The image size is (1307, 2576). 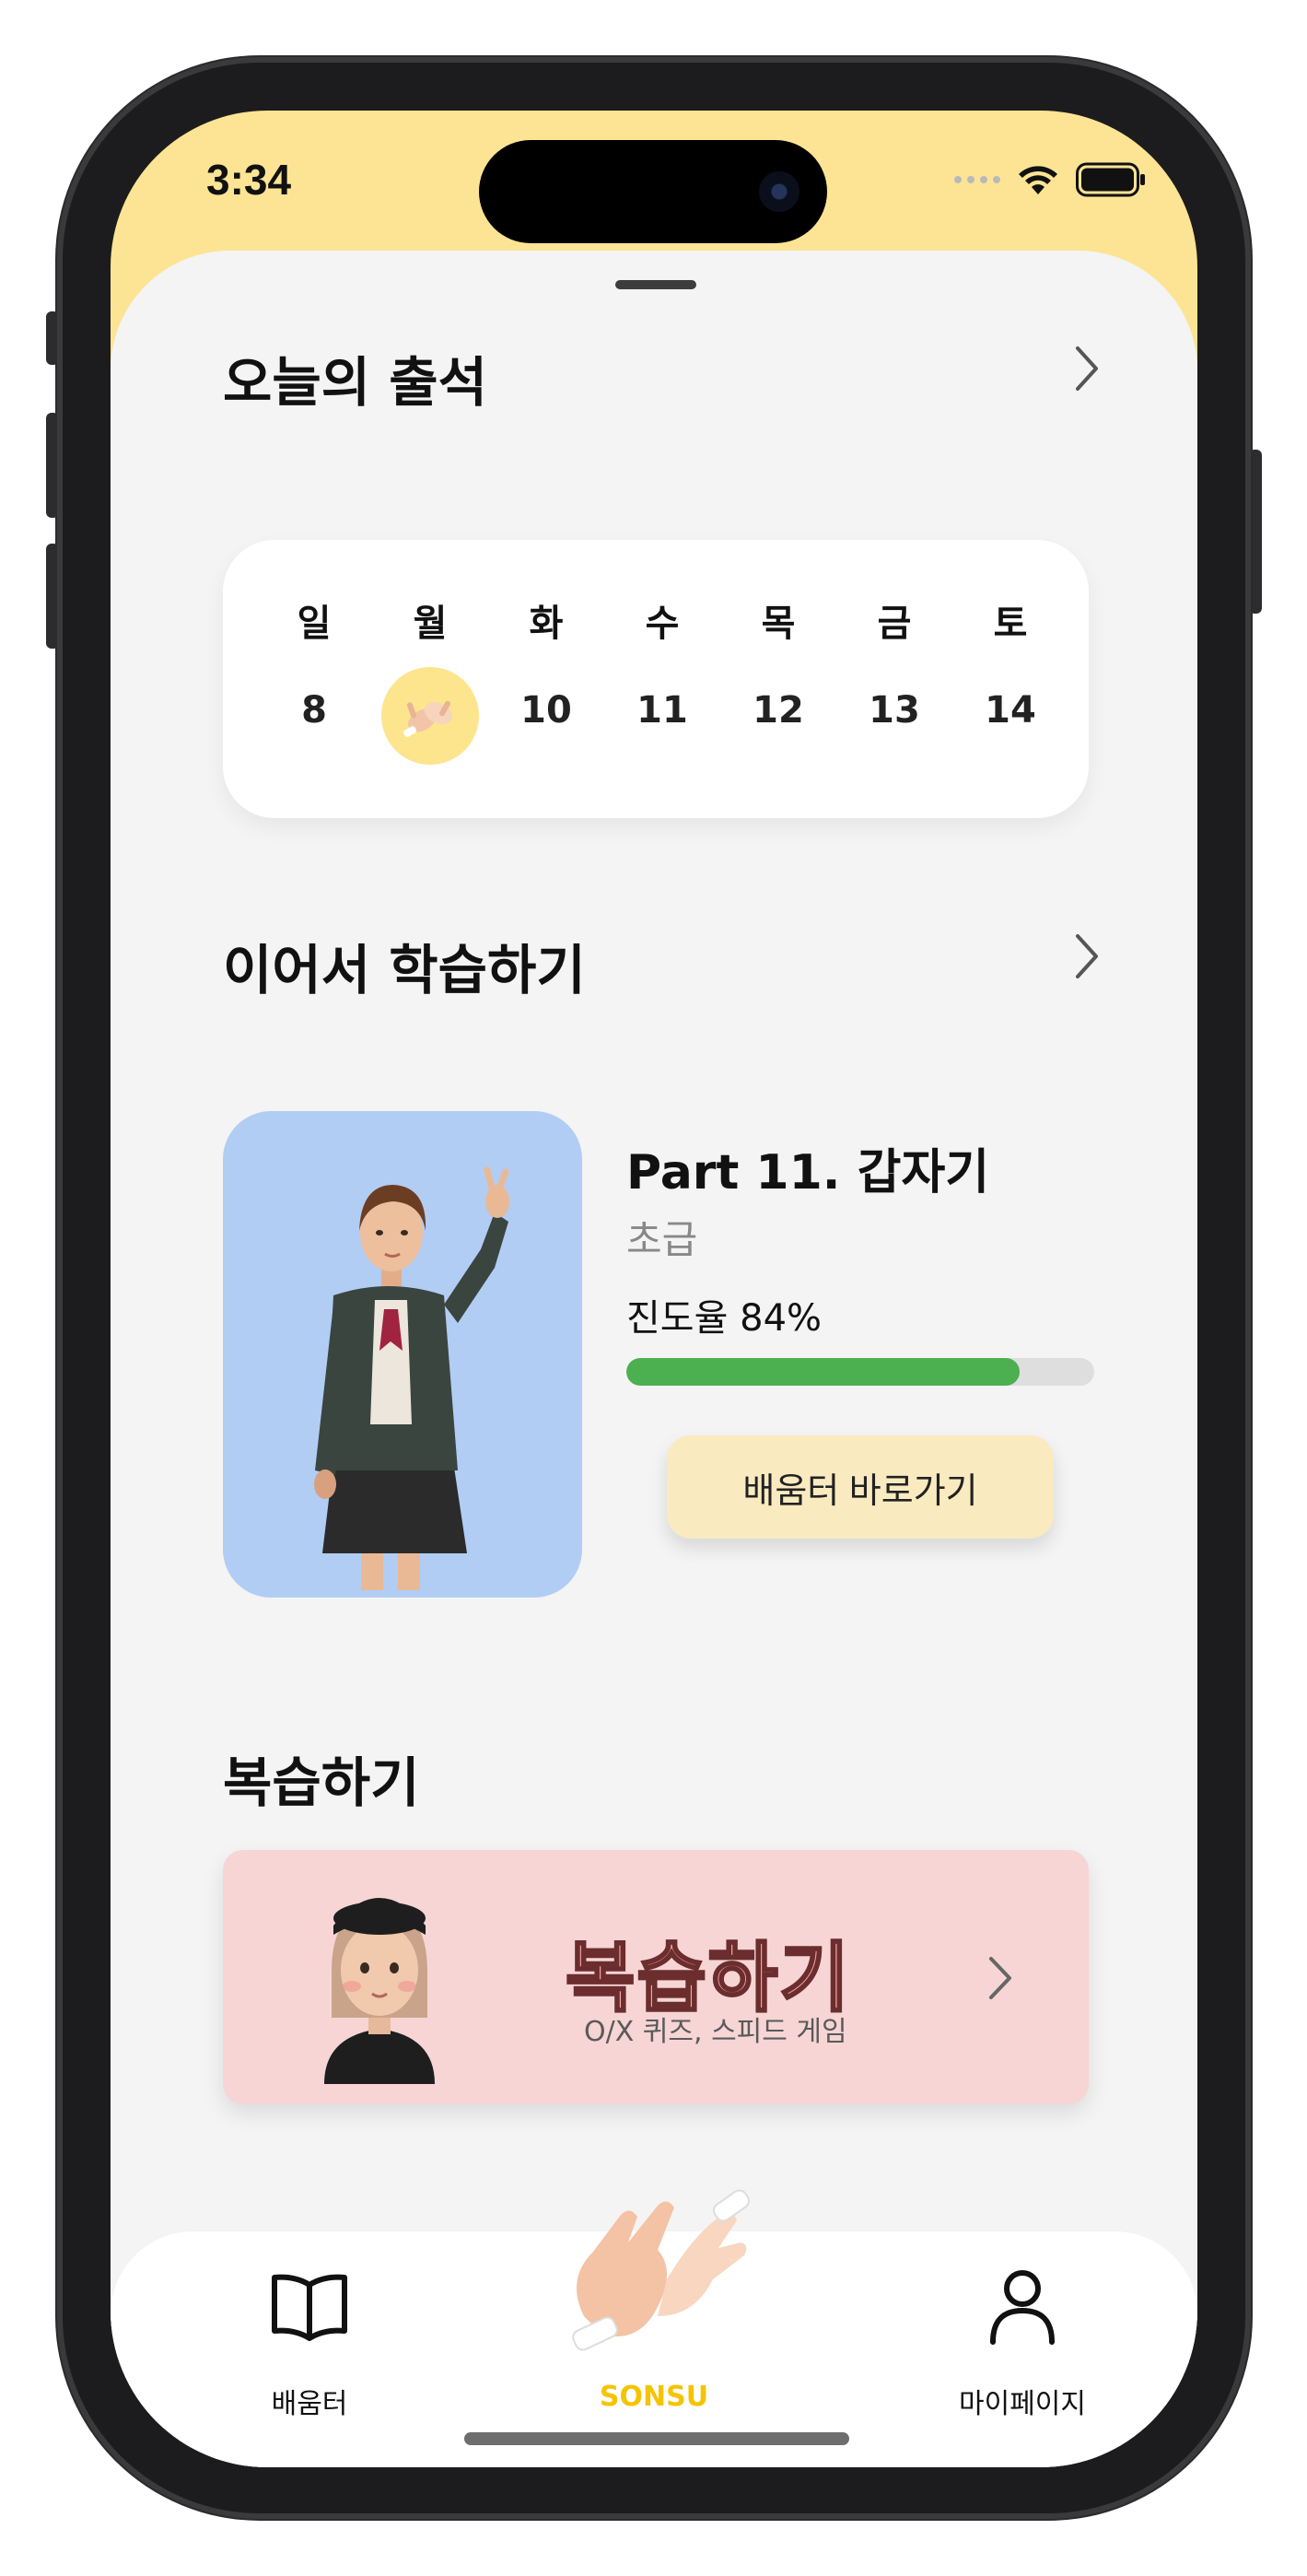 What do you see at coordinates (309, 2404) in the screenshot?
I see `tab-learning-label: 배움터` at bounding box center [309, 2404].